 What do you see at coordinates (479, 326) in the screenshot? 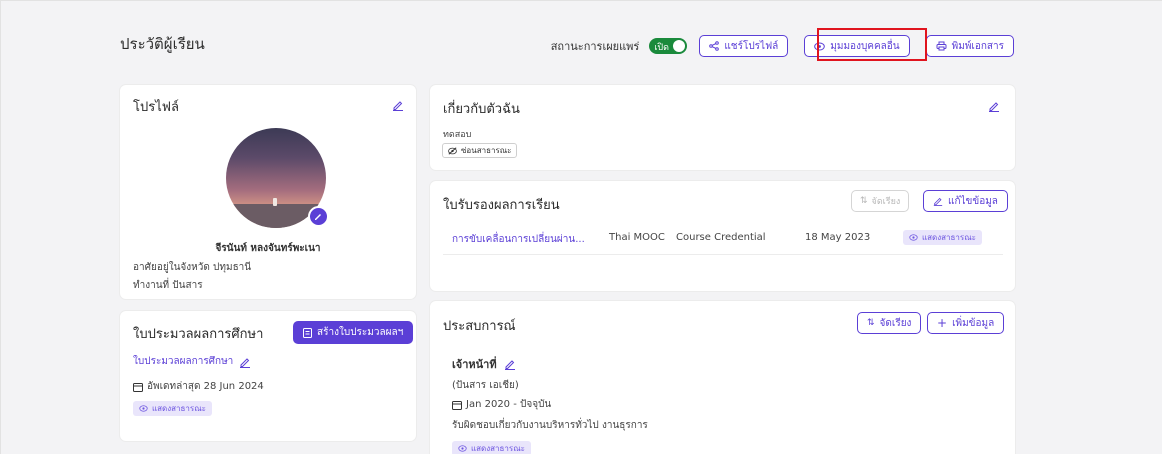
I see `experience-title: ประสบการณ์` at bounding box center [479, 326].